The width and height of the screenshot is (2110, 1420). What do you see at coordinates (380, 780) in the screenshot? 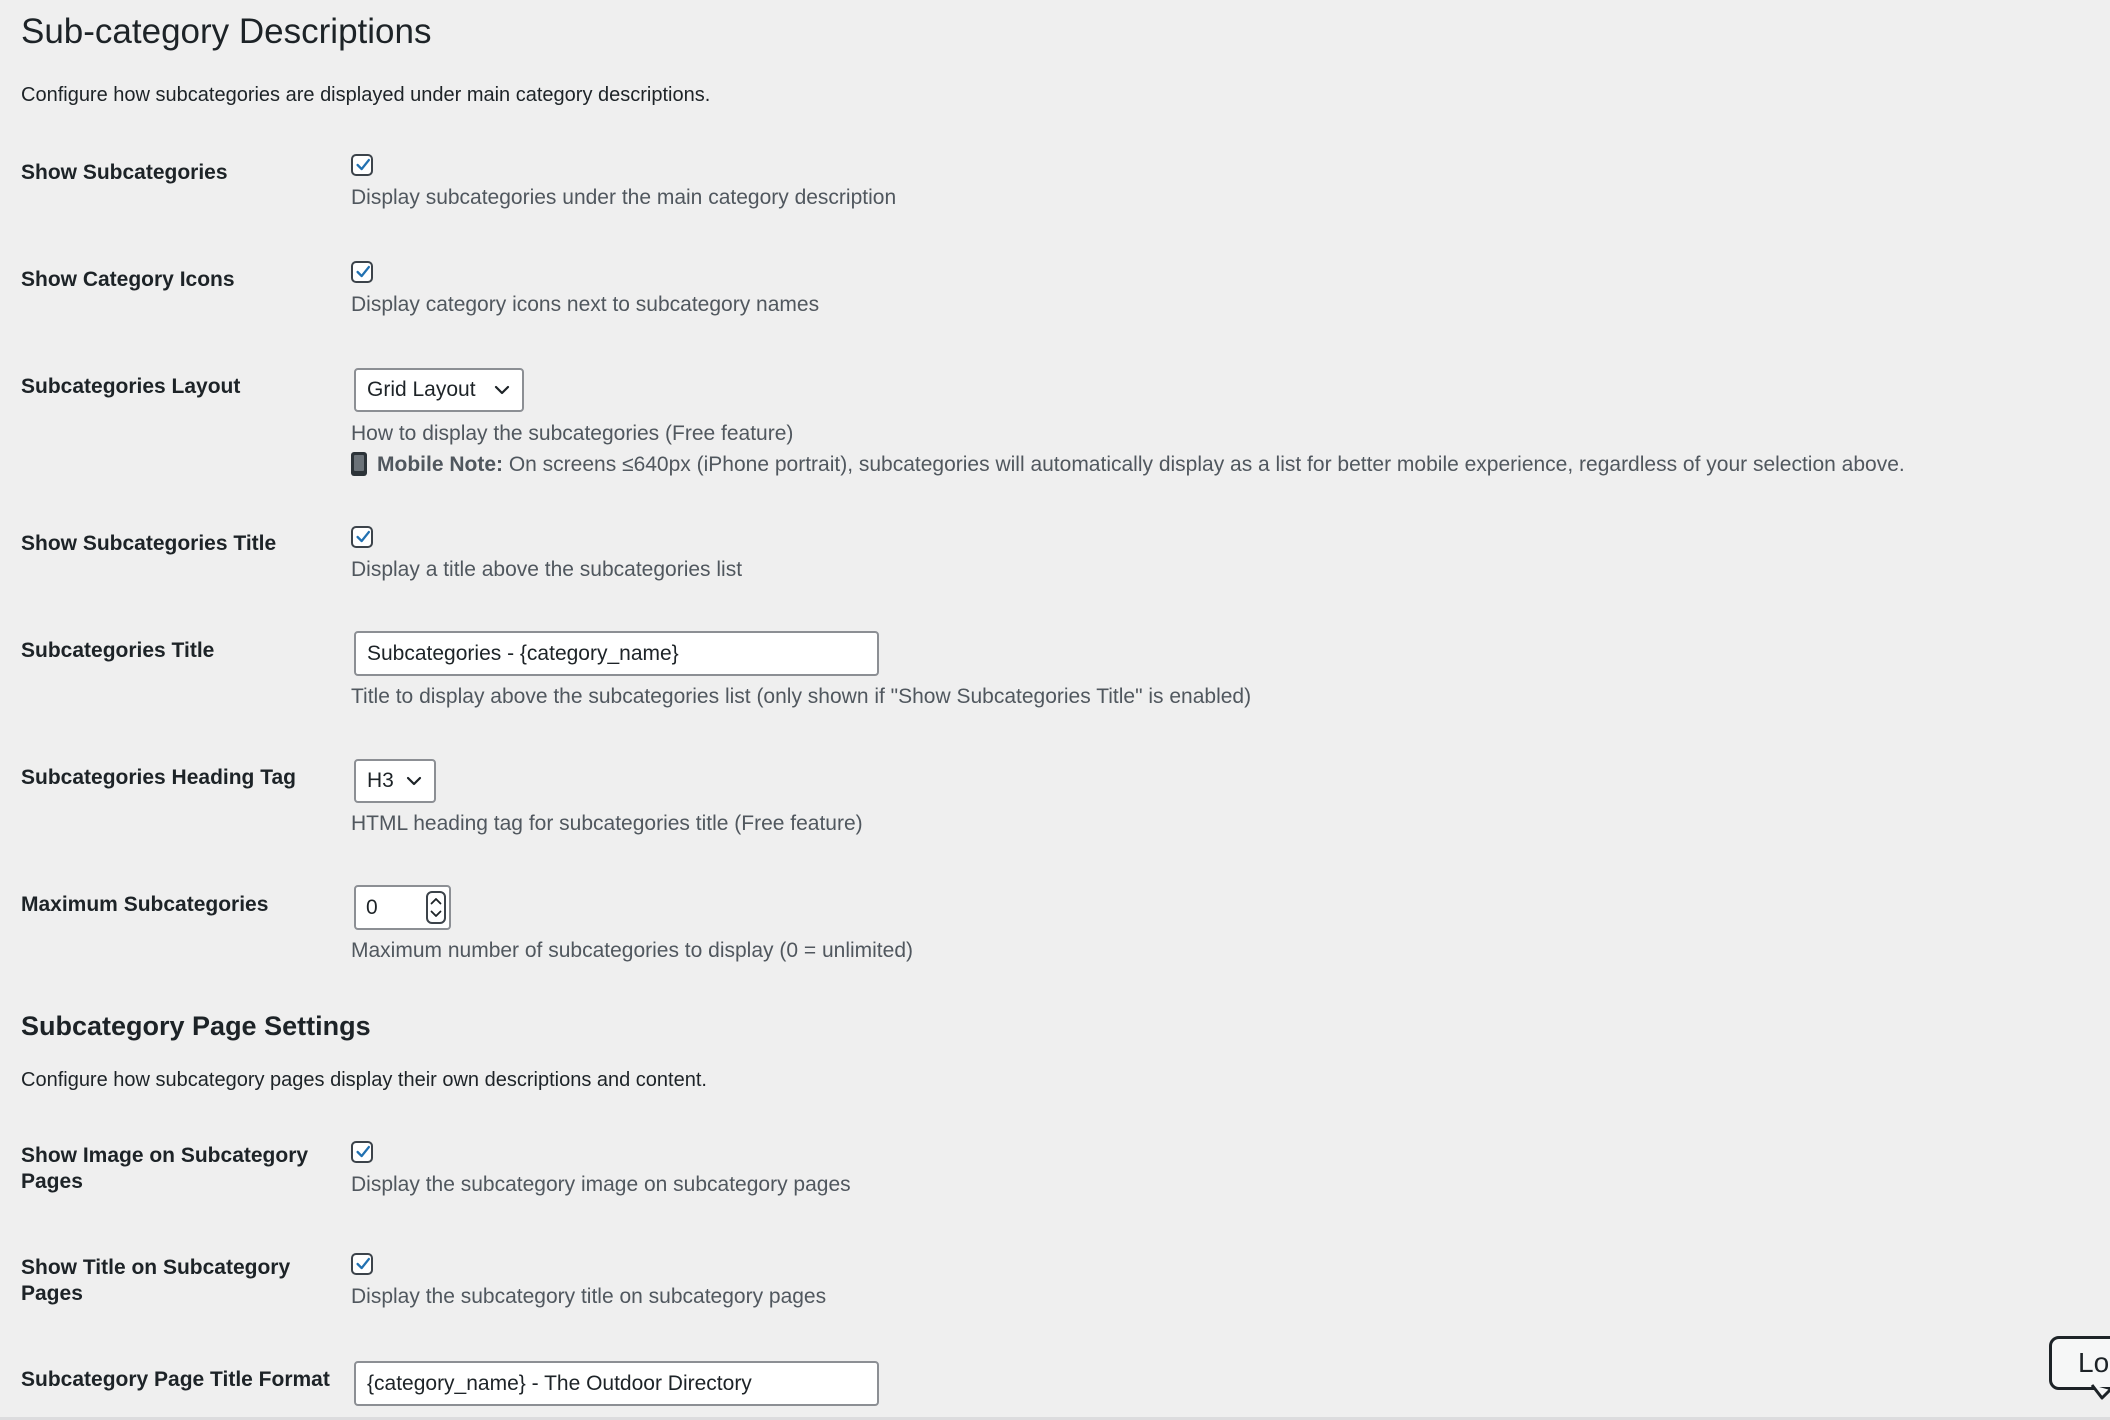
I see `heading-tag-select-value: H3` at bounding box center [380, 780].